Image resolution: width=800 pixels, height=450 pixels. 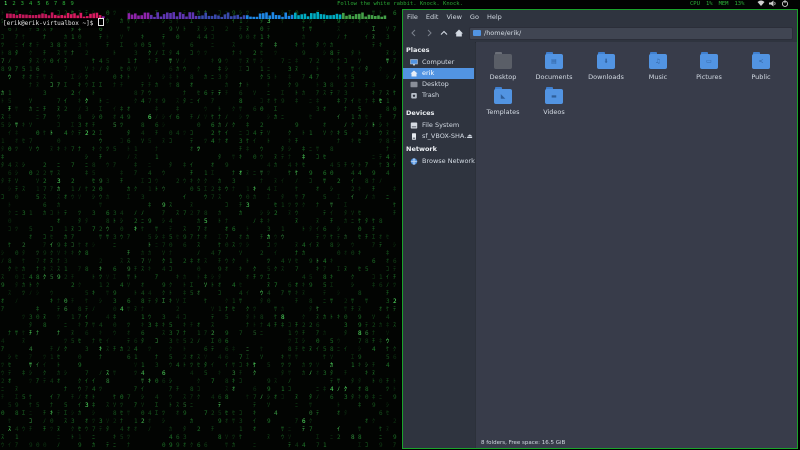 I want to click on workspace-7: 7, so click(x=55, y=4).